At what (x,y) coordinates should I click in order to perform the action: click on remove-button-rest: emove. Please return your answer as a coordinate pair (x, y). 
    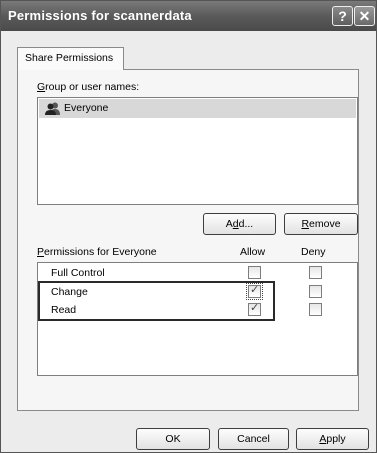
    Looking at the image, I should click on (325, 224).